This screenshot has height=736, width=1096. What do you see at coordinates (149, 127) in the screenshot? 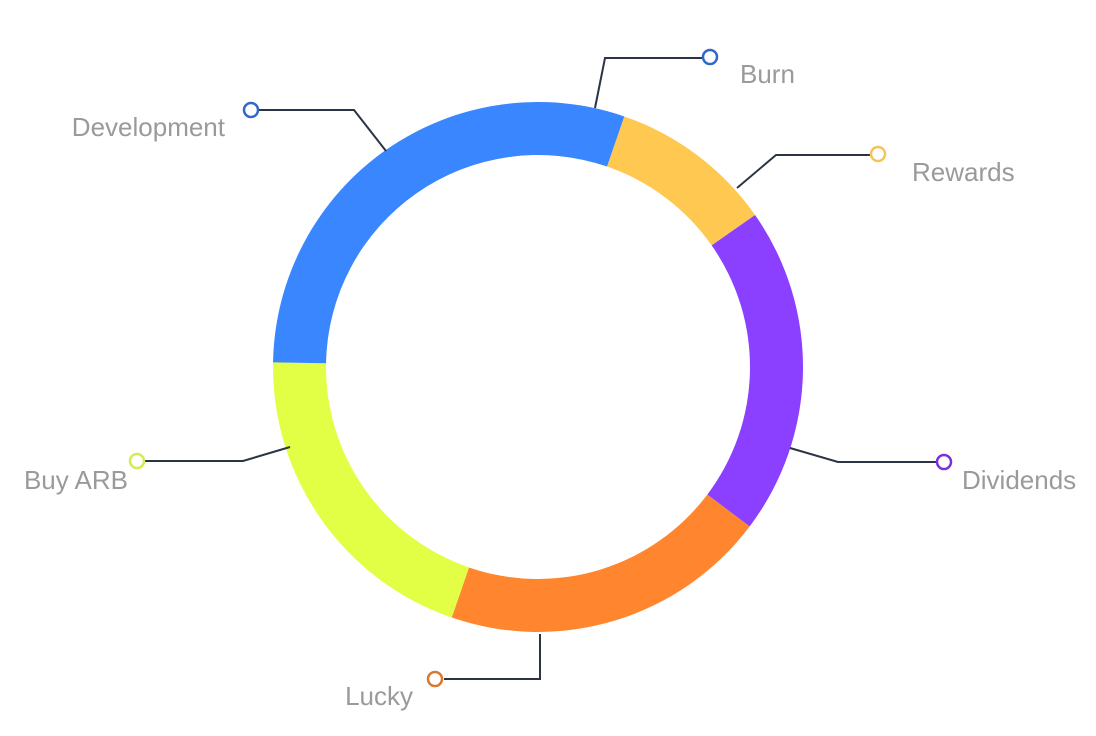
I see `development-label: Development` at bounding box center [149, 127].